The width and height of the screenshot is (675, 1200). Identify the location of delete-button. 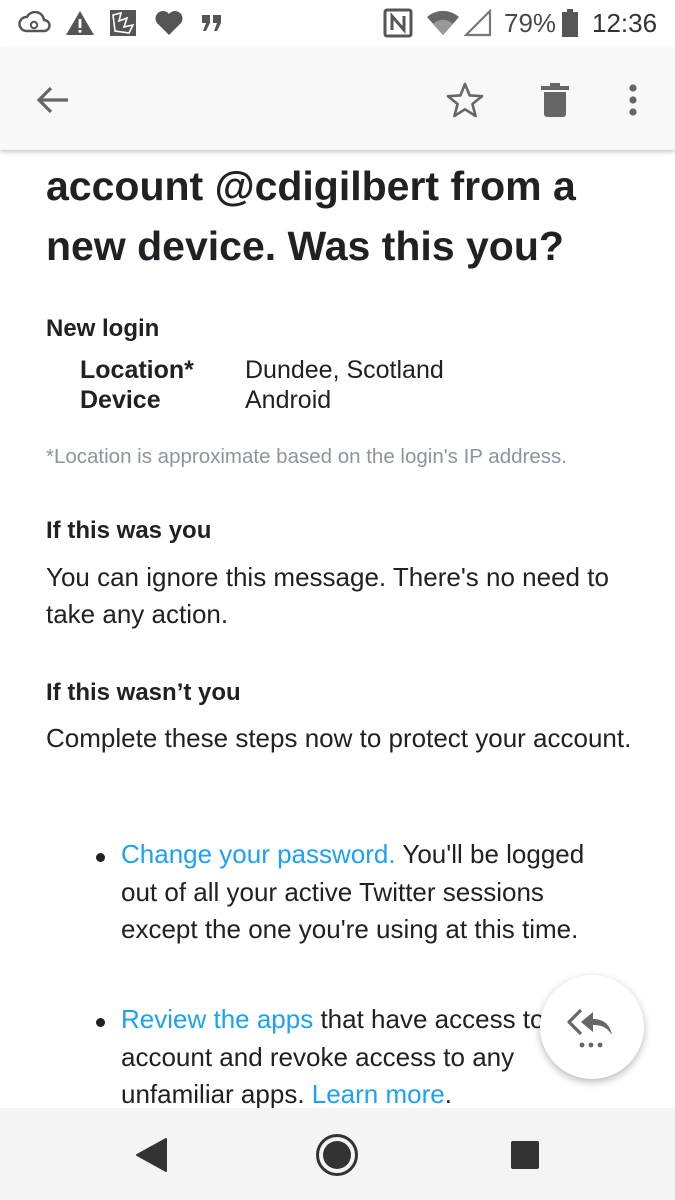
(555, 100).